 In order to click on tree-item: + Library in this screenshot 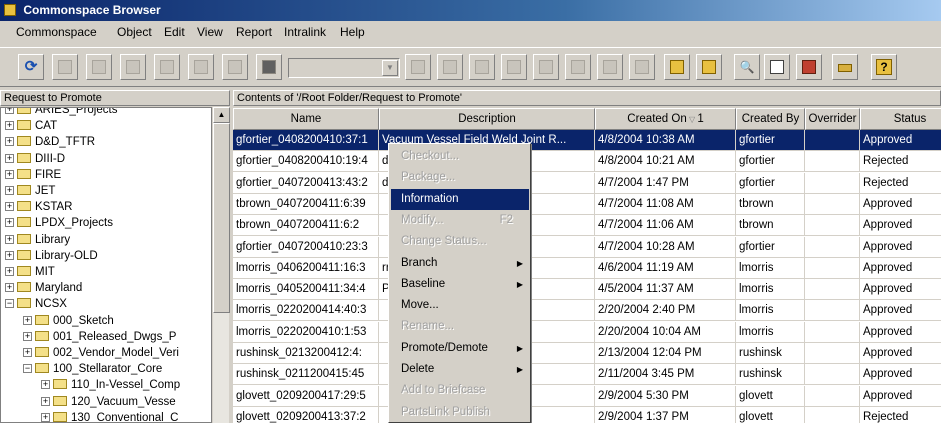, I will do `click(37, 240)`.